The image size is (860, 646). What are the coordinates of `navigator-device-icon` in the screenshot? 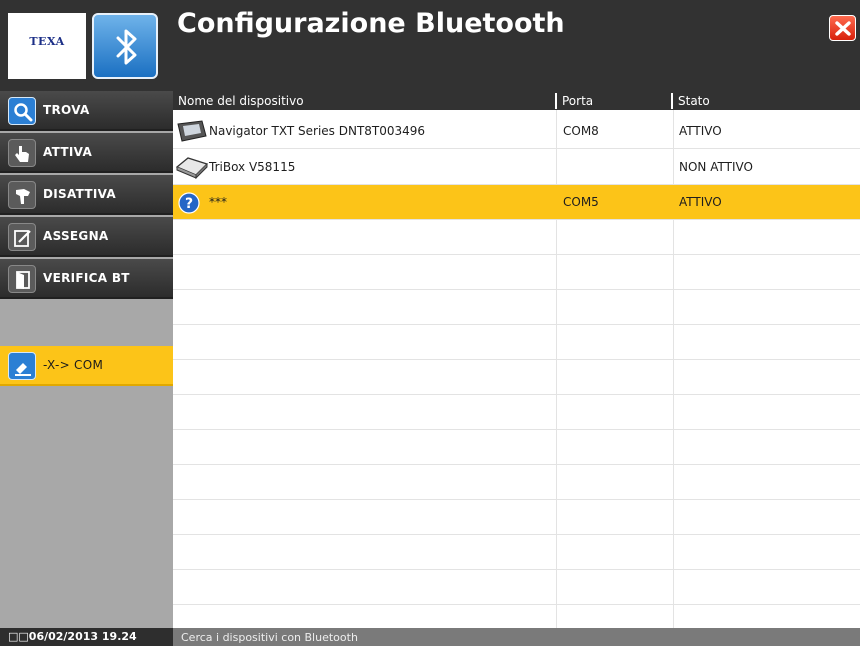 It's located at (192, 131).